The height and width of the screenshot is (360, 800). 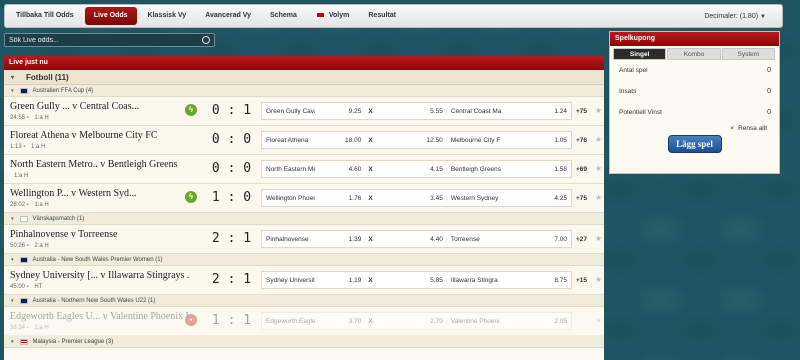 I want to click on away-odds: 8.75, so click(x=541, y=280).